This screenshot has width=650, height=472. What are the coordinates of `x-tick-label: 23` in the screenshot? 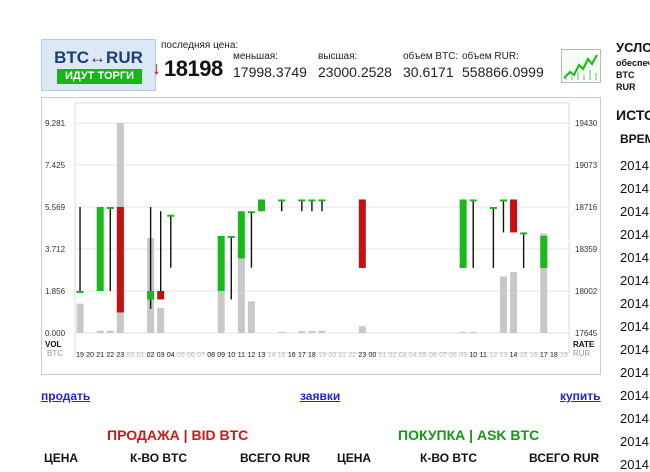 It's located at (362, 355).